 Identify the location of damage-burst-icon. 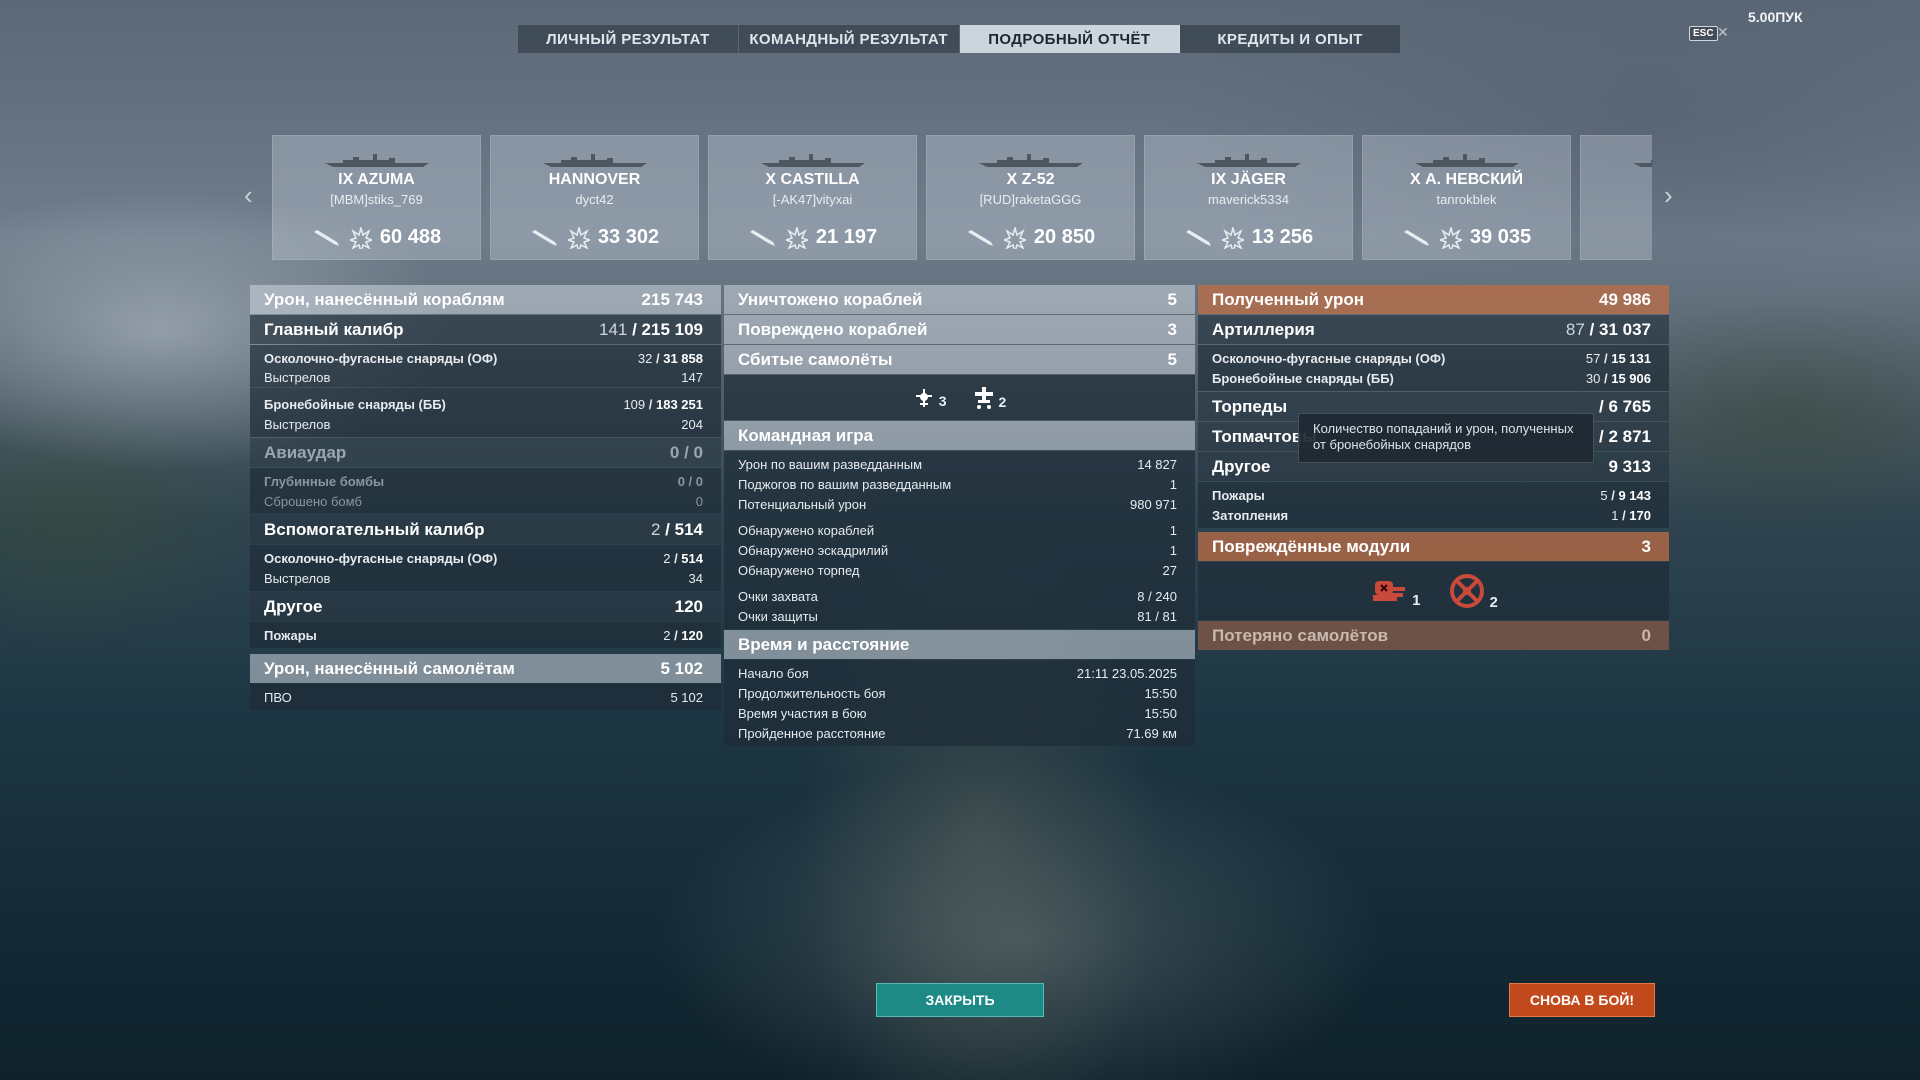
(1232, 237).